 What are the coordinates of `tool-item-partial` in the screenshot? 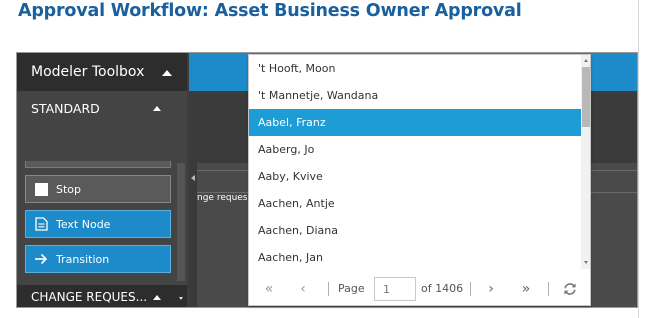 It's located at (98, 164).